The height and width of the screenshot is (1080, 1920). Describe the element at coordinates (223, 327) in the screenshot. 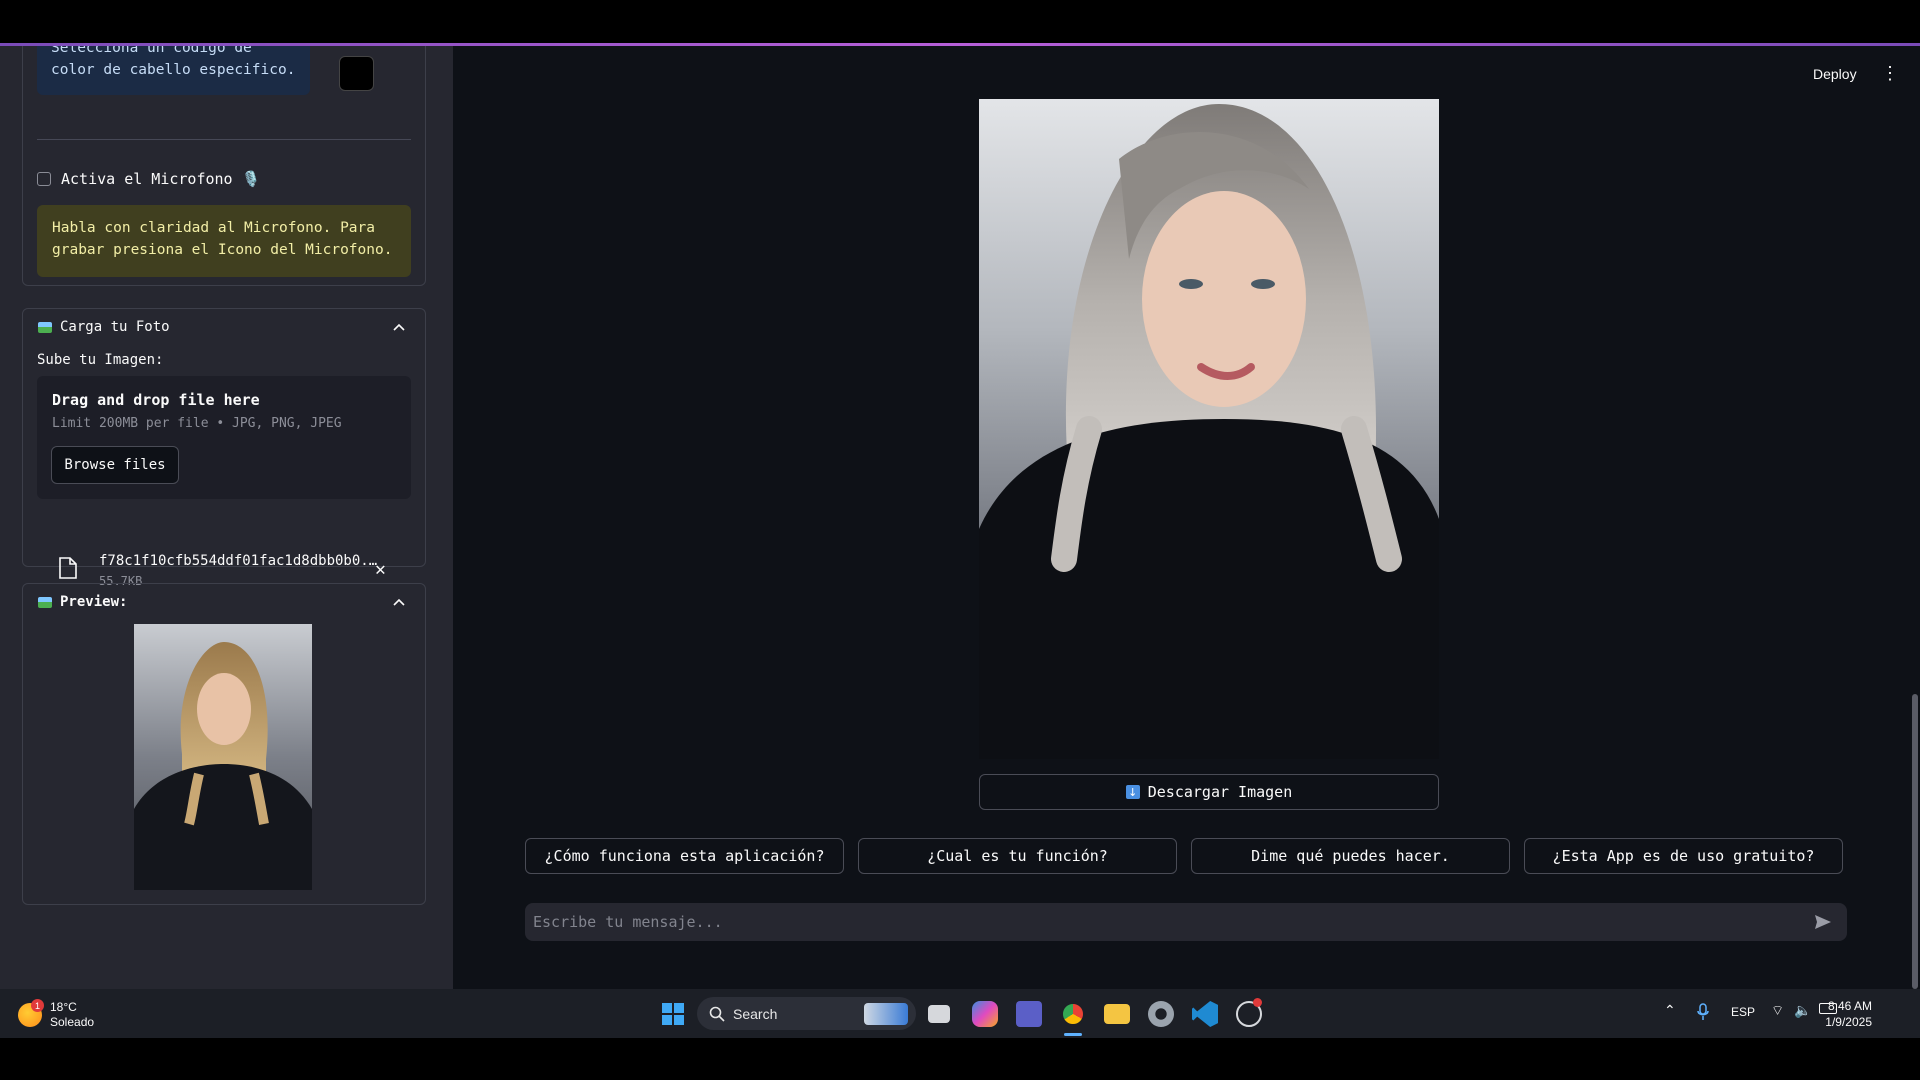

I see `upload-expander-header: Carga tu Foto` at that location.